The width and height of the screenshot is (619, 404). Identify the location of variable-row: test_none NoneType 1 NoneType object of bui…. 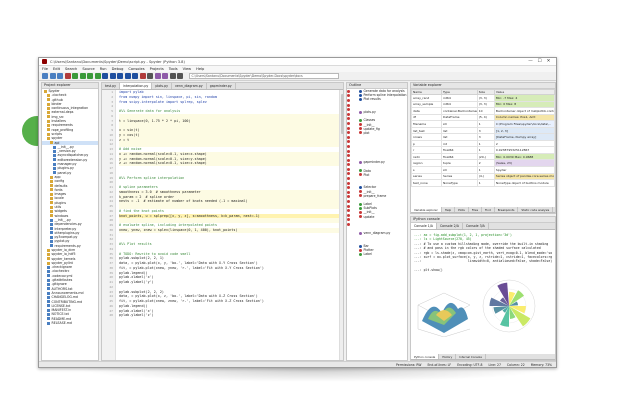
(483, 183).